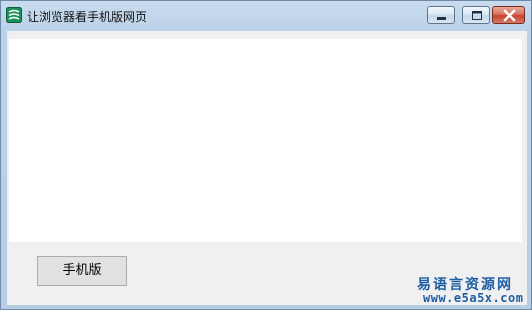 This screenshot has width=532, height=310. I want to click on close-icon, so click(509, 15).